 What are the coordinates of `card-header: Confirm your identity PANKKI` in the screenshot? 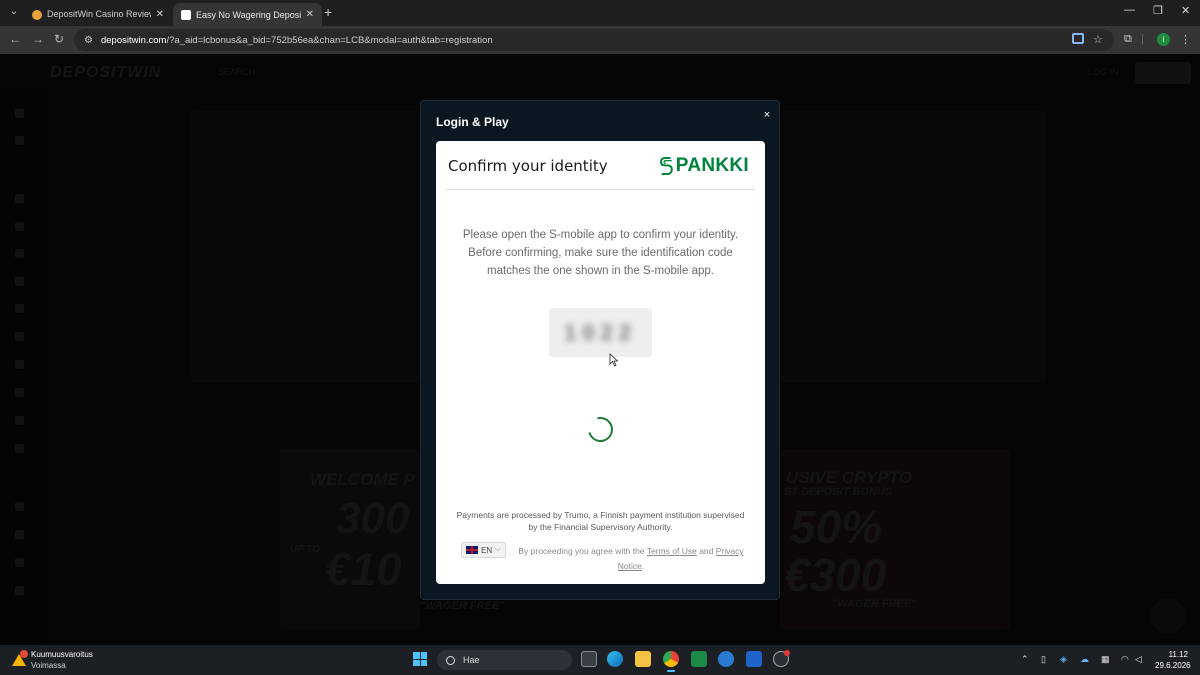 It's located at (600, 165).